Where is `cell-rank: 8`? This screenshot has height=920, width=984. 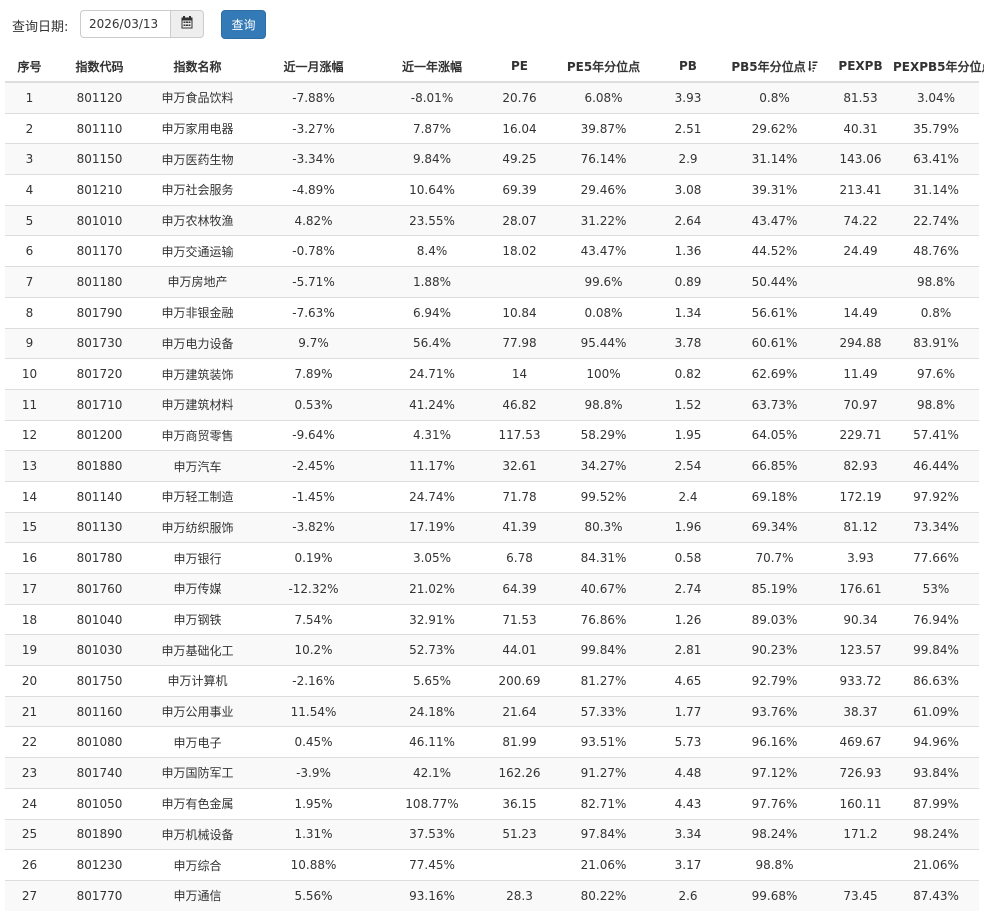
cell-rank: 8 is located at coordinates (29, 312).